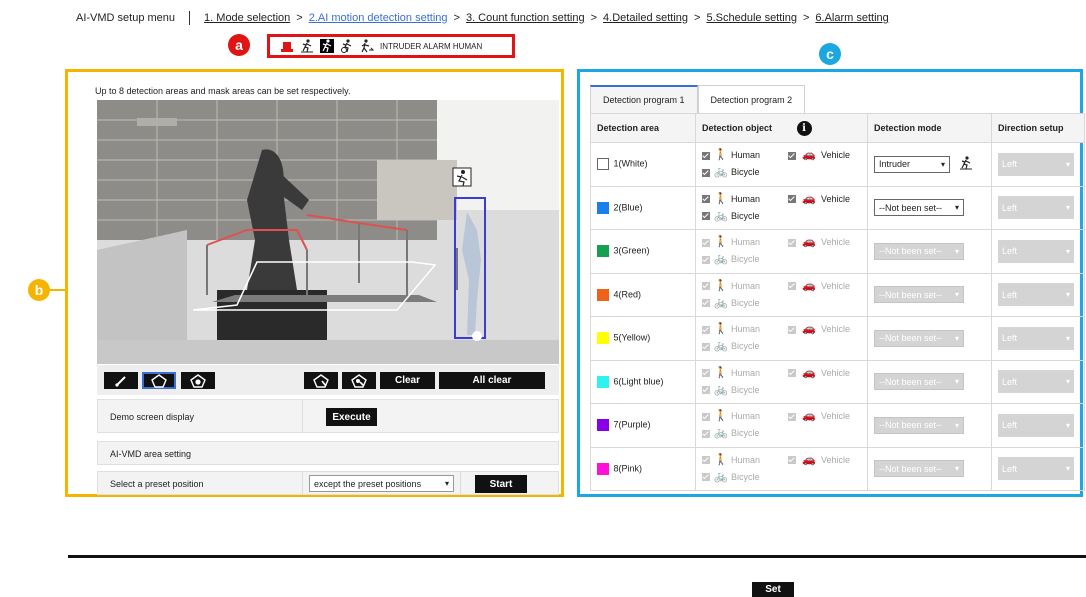 This screenshot has height=597, width=1086. I want to click on area-label: 8(Pink), so click(628, 468).